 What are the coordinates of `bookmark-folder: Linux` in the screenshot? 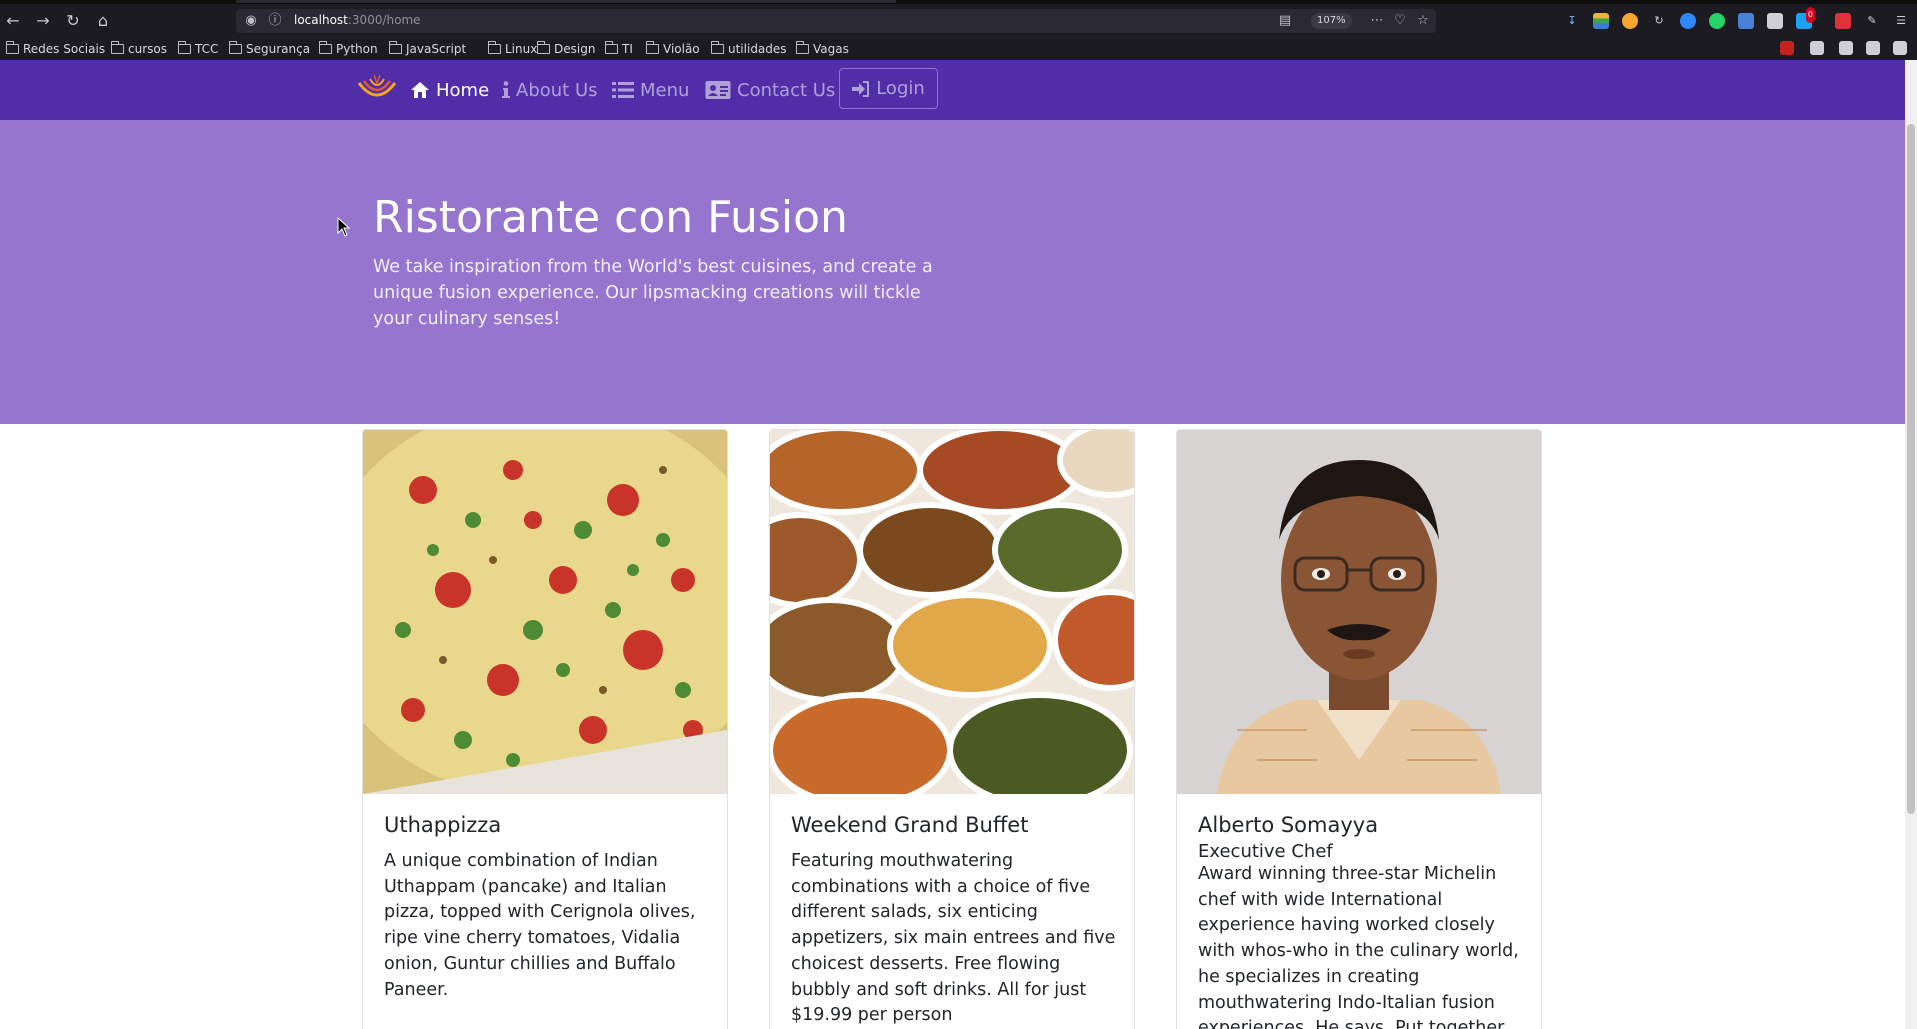 It's located at (512, 49).